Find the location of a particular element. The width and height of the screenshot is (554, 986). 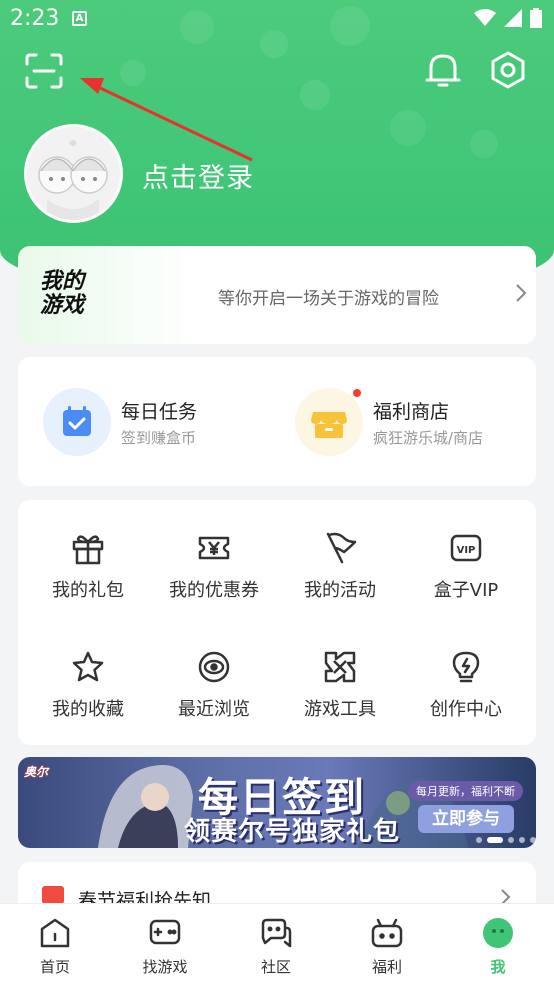

intro-card: 我的 游戏 等你开启一场关于游戏的冒险 is located at coordinates (277, 295).